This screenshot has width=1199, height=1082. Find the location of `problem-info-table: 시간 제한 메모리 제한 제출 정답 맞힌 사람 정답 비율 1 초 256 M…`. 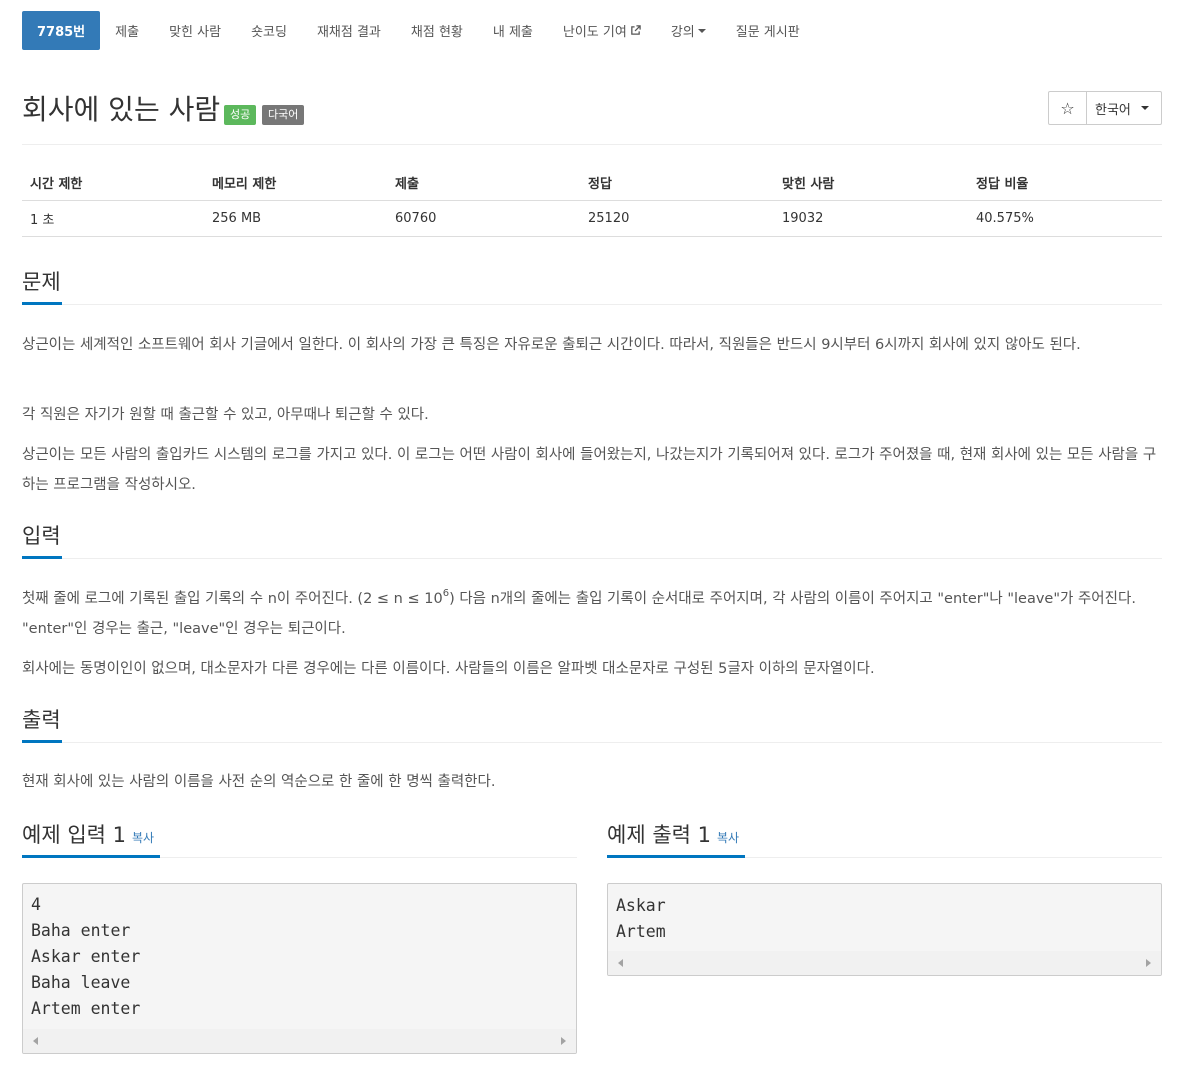

problem-info-table: 시간 제한 메모리 제한 제출 정답 맞힌 사람 정답 비율 1 초 256 M… is located at coordinates (592, 201).